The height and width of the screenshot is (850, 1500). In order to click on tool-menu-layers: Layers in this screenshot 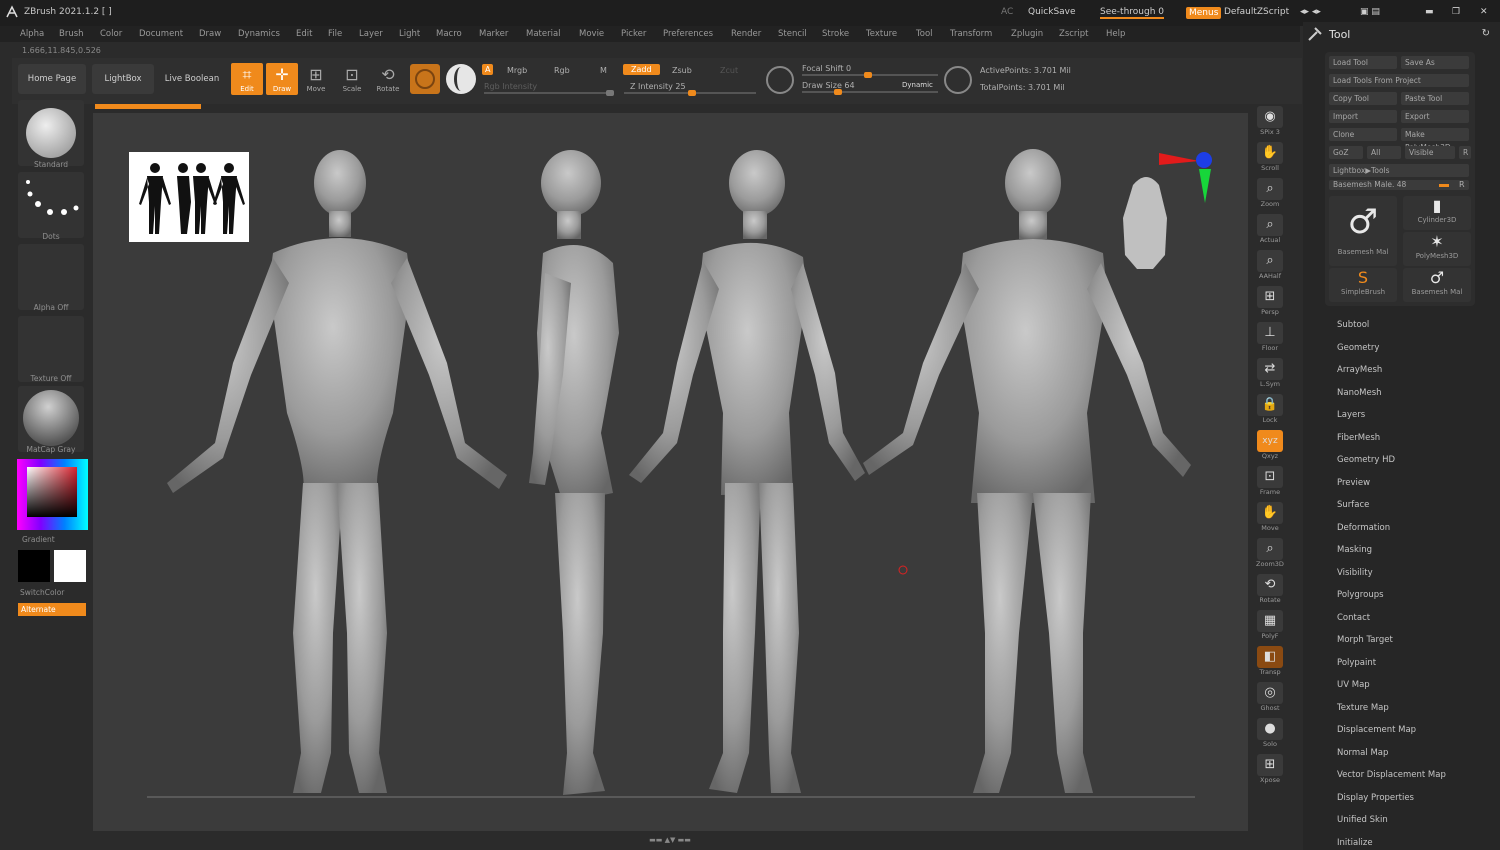, I will do `click(1351, 415)`.